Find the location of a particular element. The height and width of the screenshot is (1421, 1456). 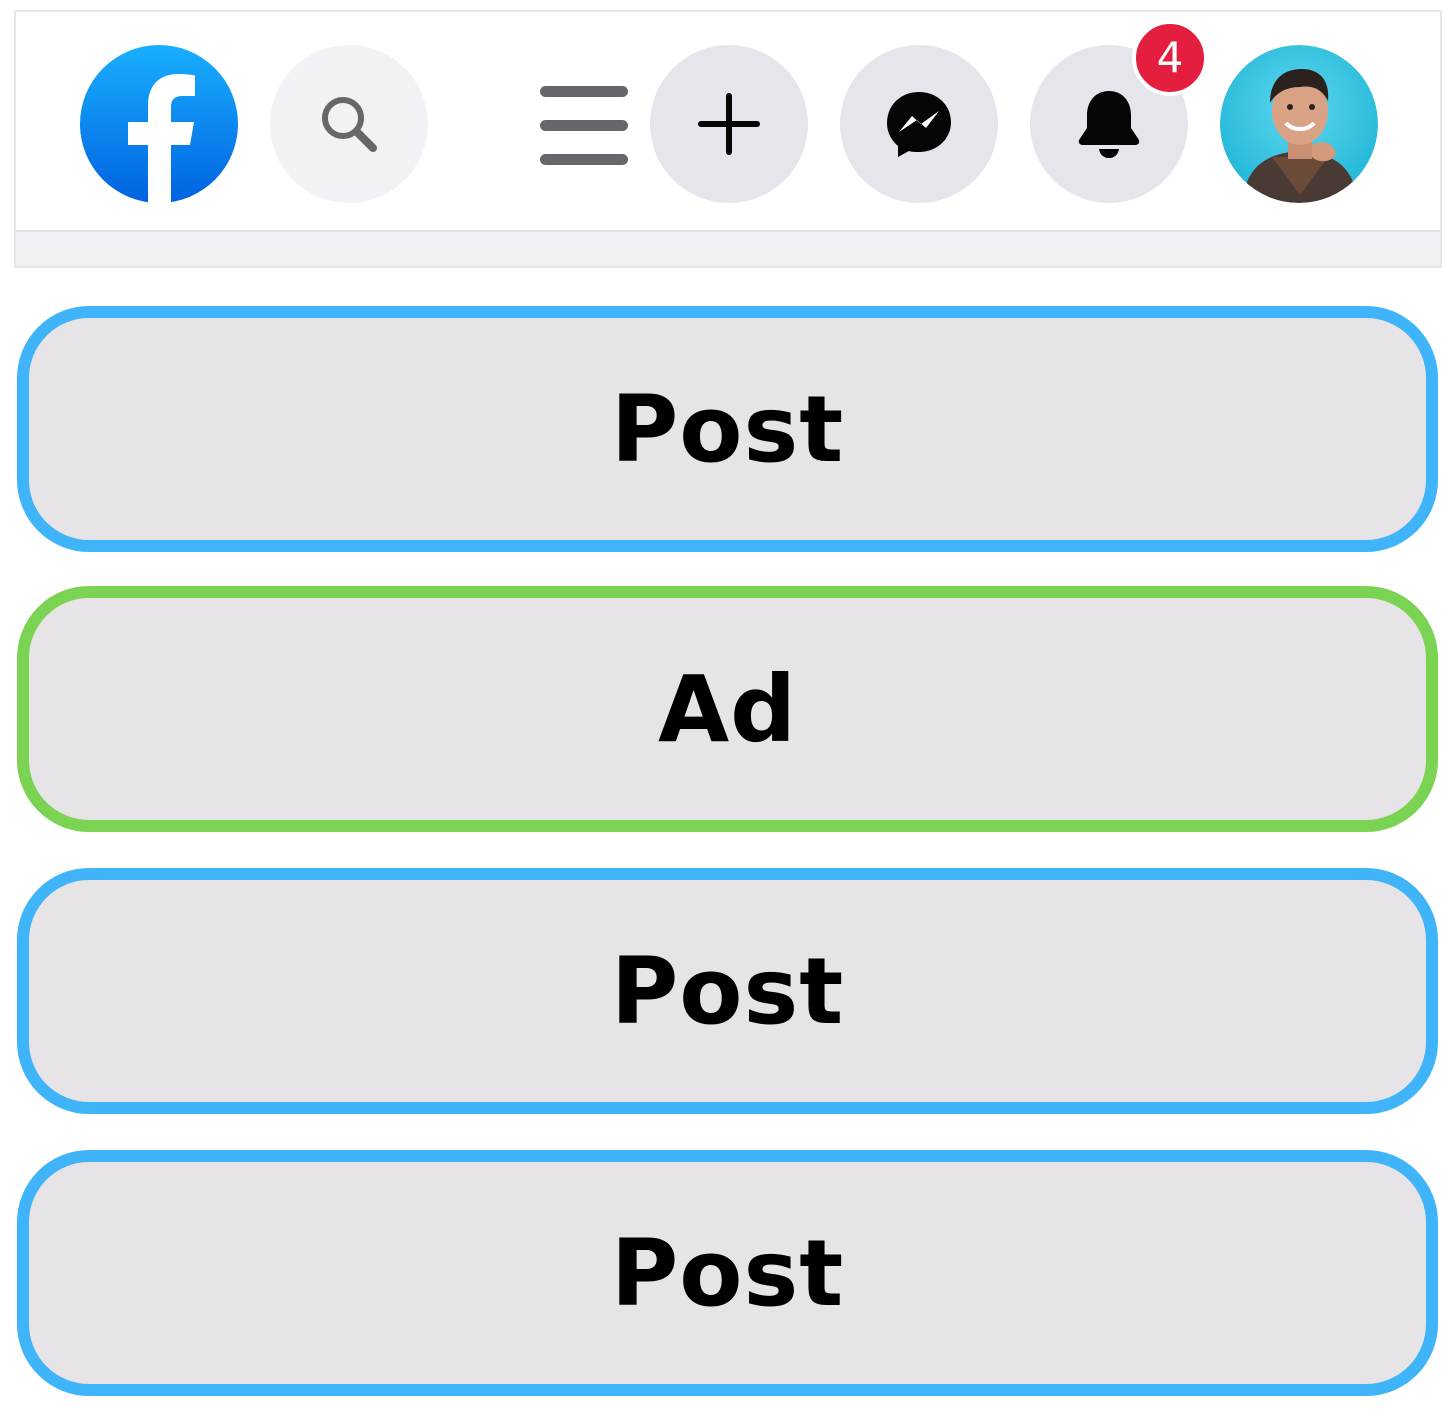

profile-avatar-button is located at coordinates (1299, 124).